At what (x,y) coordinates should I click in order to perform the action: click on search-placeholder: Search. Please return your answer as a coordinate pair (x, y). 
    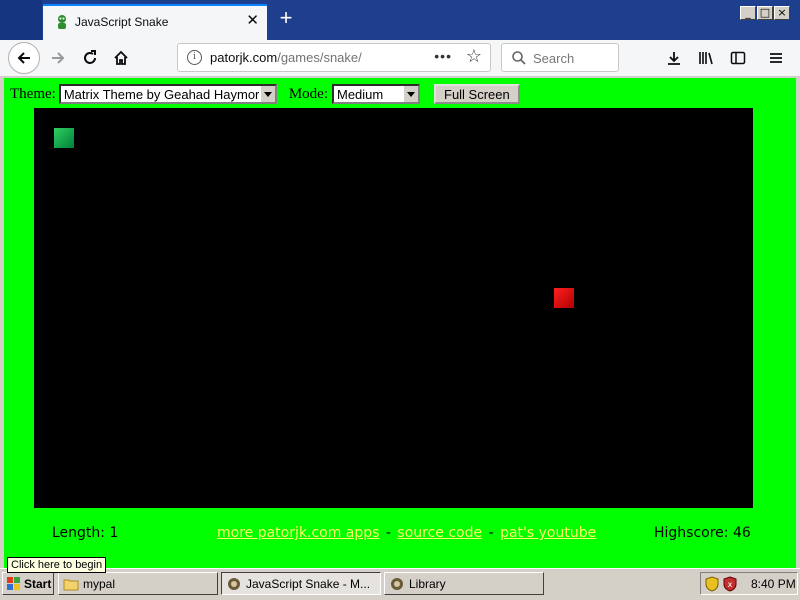
    Looking at the image, I should click on (554, 58).